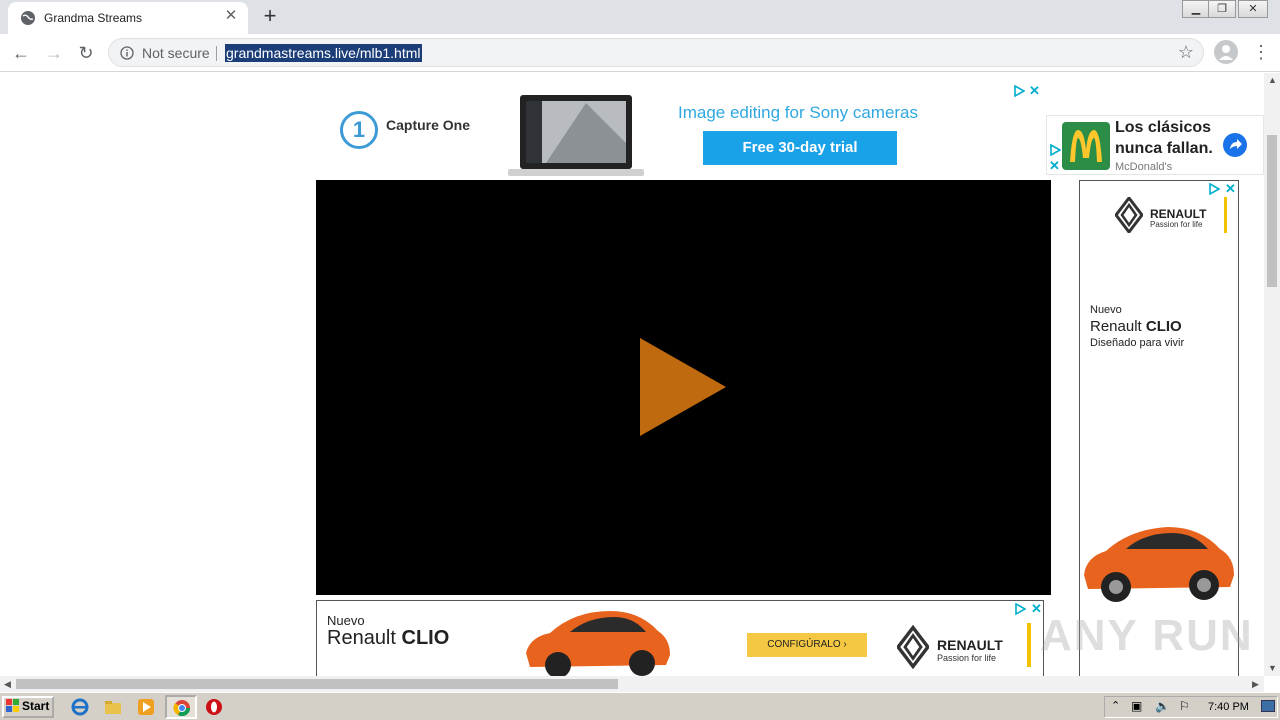  Describe the element at coordinates (7, 684) in the screenshot. I see `scroll-left-icon: ◀` at that location.